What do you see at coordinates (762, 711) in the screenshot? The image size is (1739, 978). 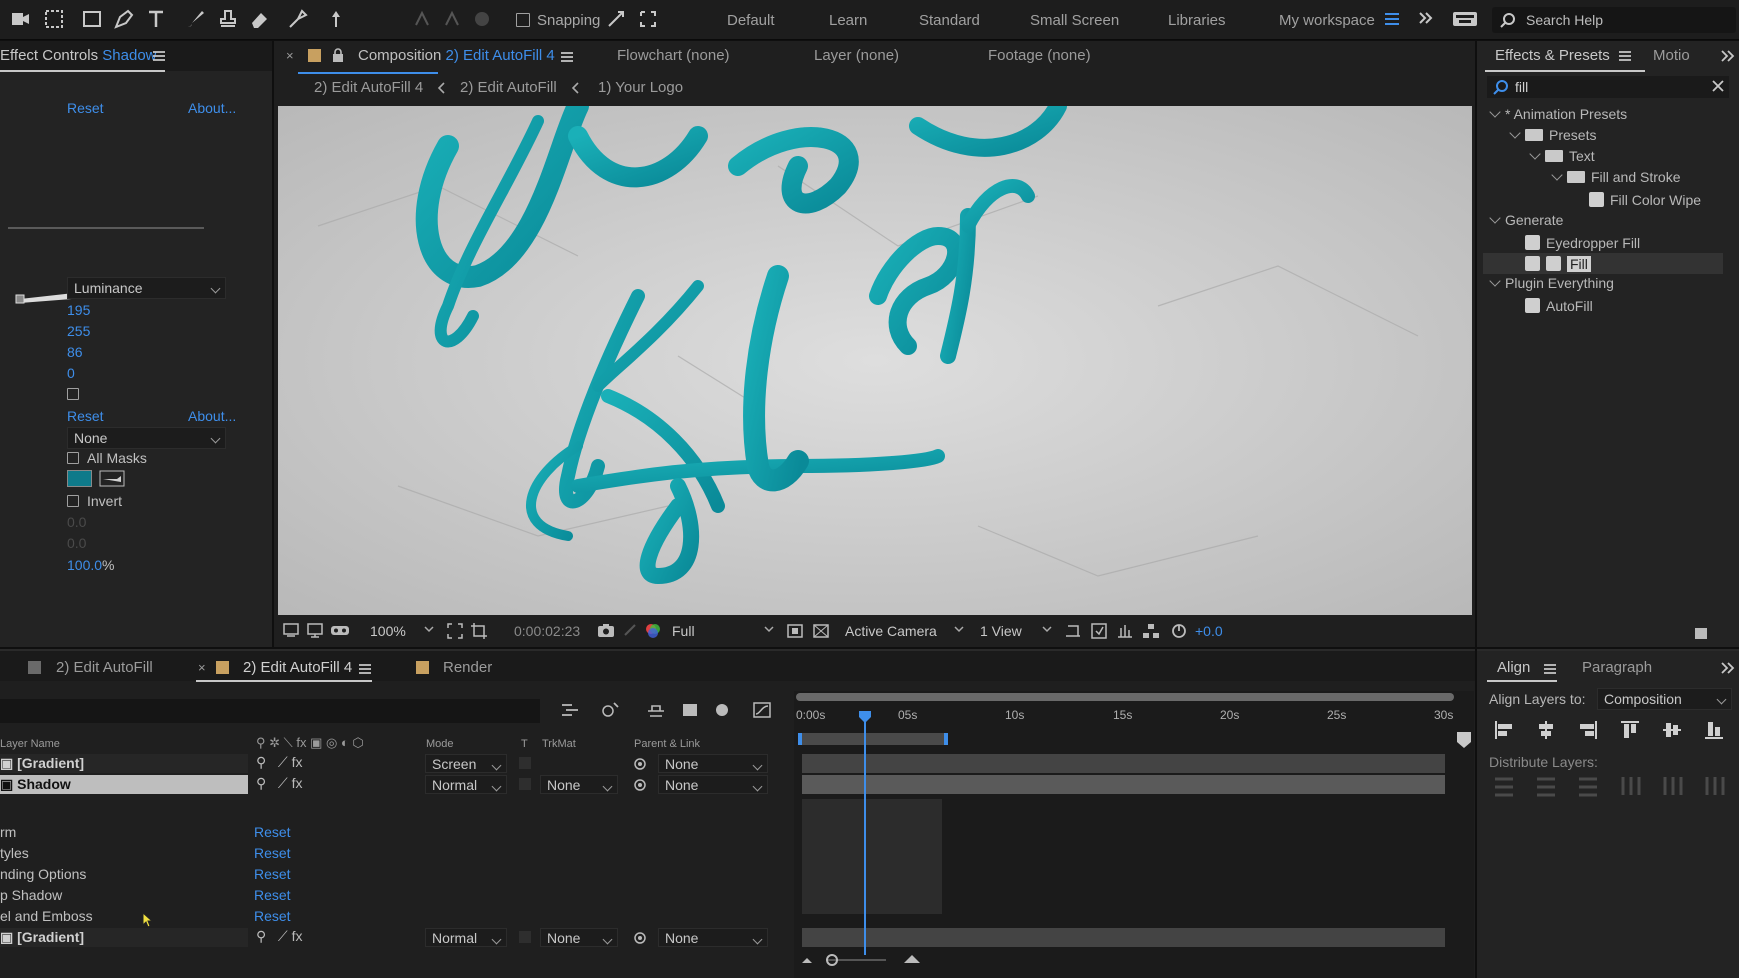 I see `graph-editor-icon` at bounding box center [762, 711].